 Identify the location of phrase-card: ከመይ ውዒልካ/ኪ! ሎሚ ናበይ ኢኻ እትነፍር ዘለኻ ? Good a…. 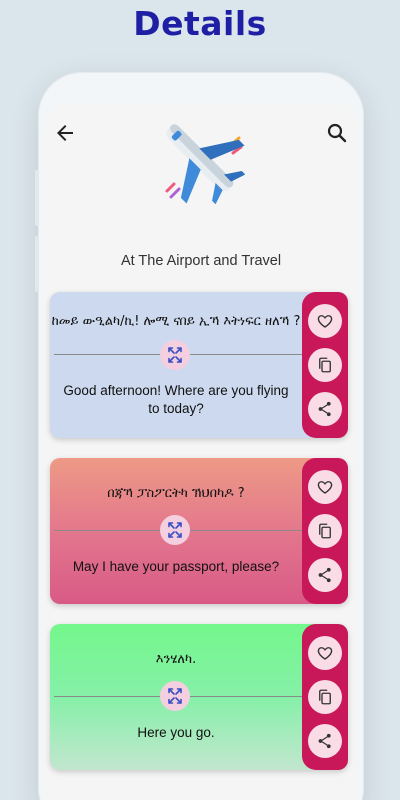
(199, 365).